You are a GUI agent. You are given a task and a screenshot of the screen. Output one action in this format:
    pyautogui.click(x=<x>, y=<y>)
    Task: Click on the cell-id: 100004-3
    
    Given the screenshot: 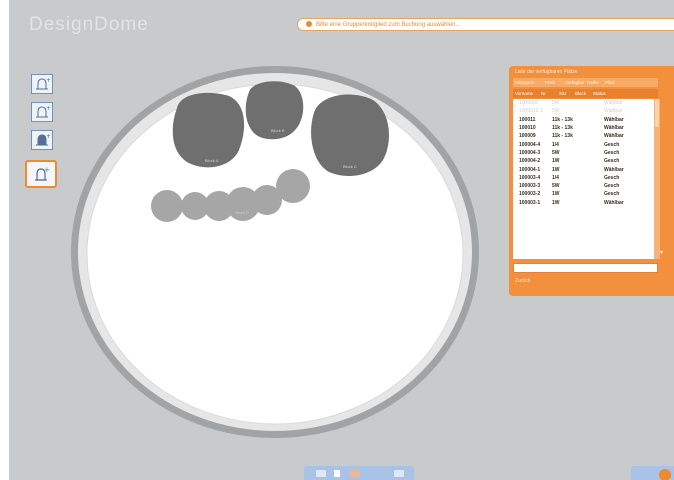 What is the action you would take?
    pyautogui.click(x=530, y=152)
    